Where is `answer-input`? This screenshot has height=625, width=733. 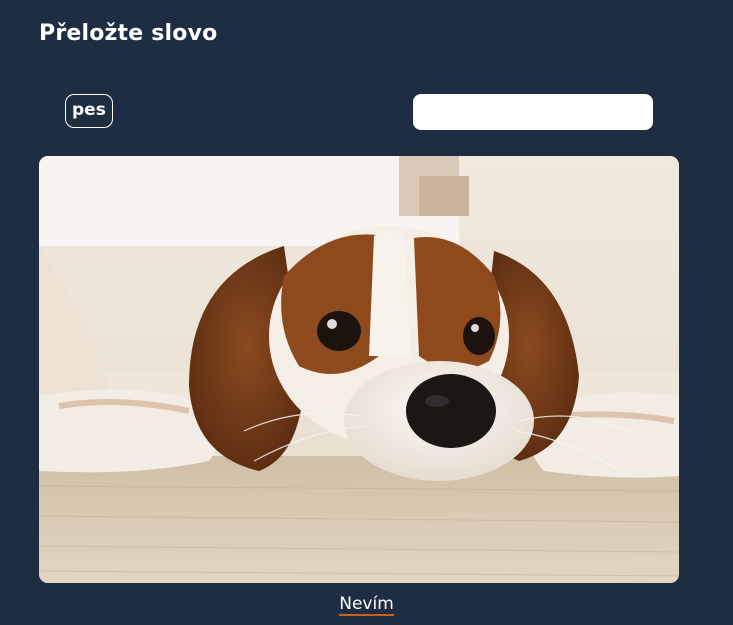 answer-input is located at coordinates (533, 112).